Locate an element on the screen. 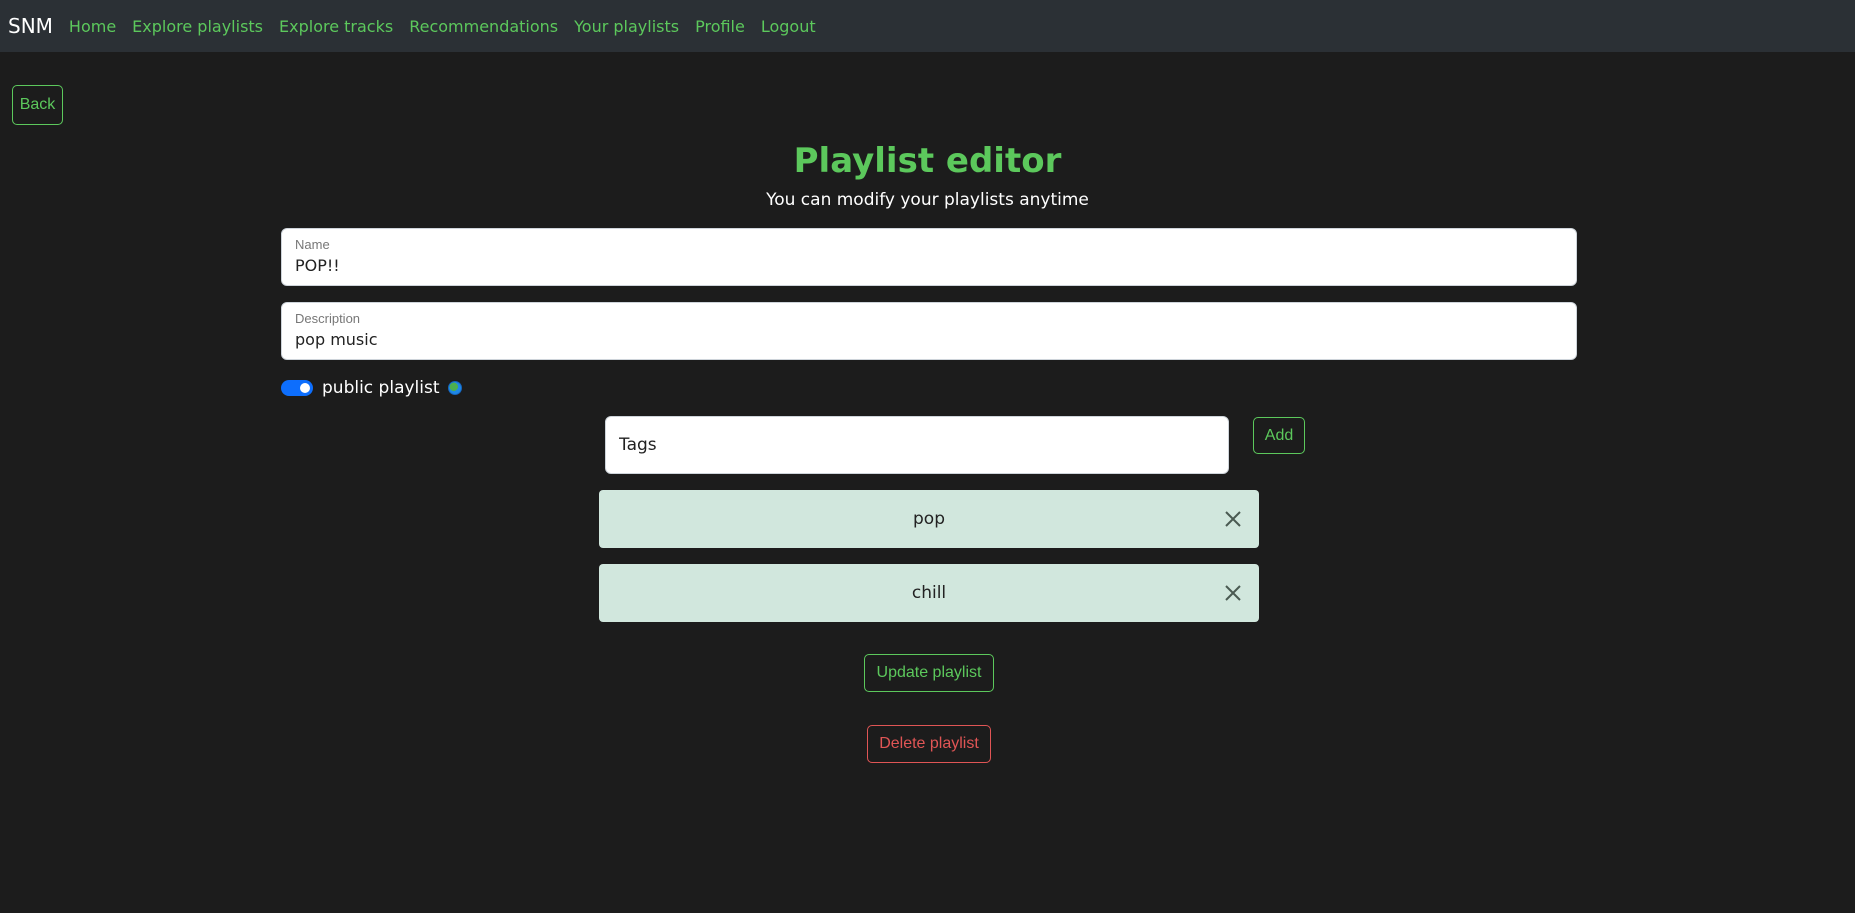 The width and height of the screenshot is (1855, 913). tag-label: chill is located at coordinates (929, 593).